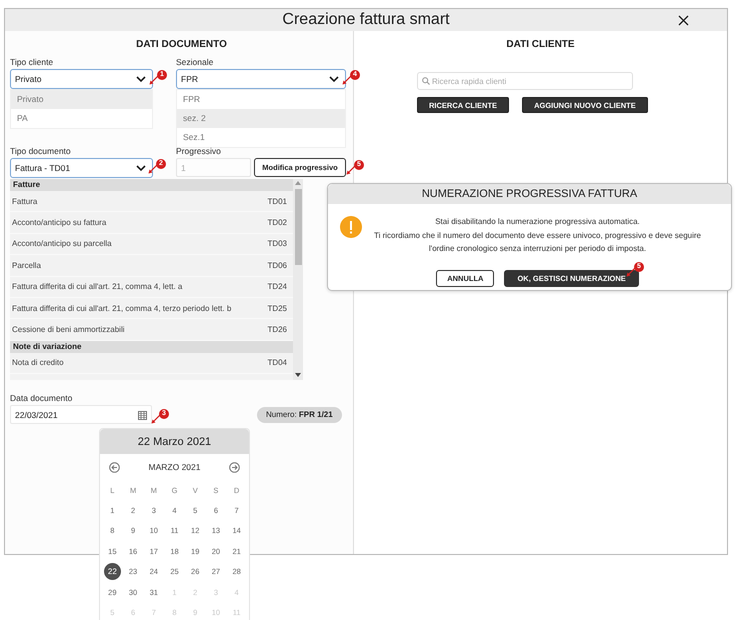  I want to click on document-type-row: Fattura TD01, so click(151, 201).